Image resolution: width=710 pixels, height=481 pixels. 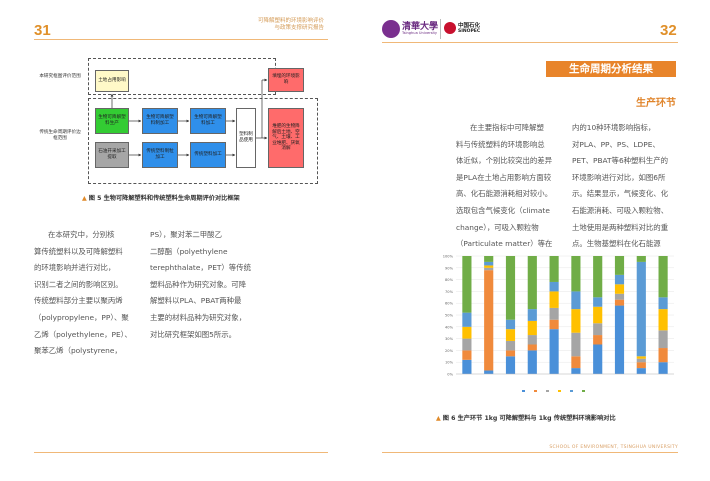 I want to click on text-line: 内的10种环境影响指标，, so click(x=614, y=127).